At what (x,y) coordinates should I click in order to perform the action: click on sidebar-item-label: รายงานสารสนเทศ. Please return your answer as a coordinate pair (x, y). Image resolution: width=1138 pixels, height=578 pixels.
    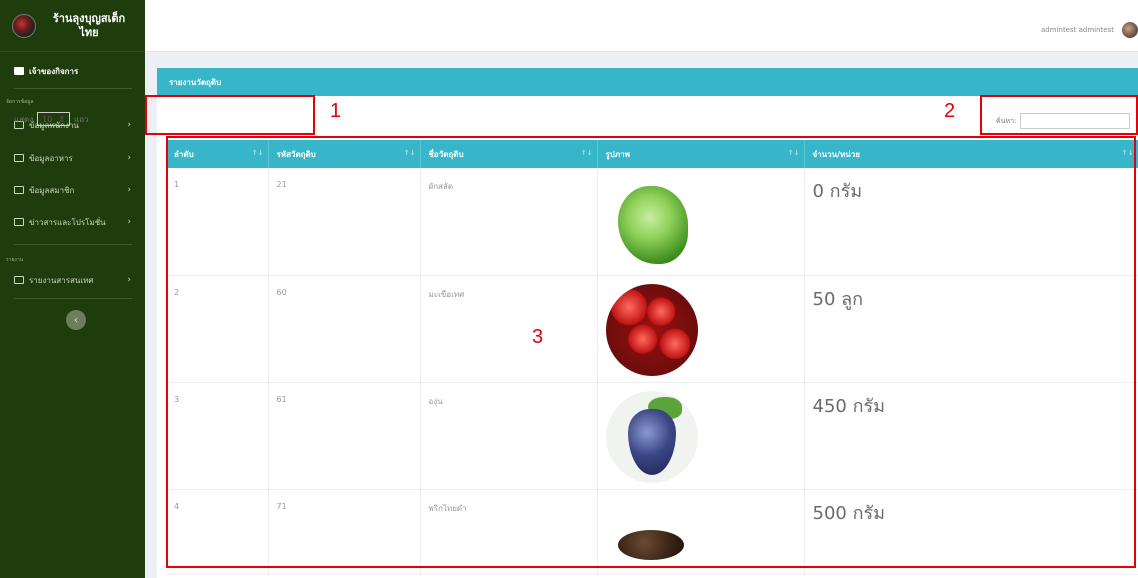
    Looking at the image, I should click on (61, 280).